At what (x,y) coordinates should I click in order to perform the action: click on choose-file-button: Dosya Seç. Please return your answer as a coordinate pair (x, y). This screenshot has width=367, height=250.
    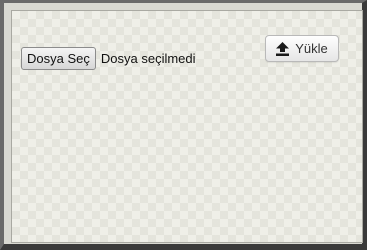
    Looking at the image, I should click on (58, 58).